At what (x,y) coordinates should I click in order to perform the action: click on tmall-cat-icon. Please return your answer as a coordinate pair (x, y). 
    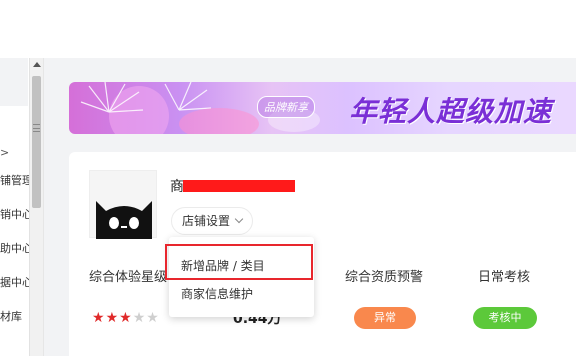
    Looking at the image, I should click on (124, 220).